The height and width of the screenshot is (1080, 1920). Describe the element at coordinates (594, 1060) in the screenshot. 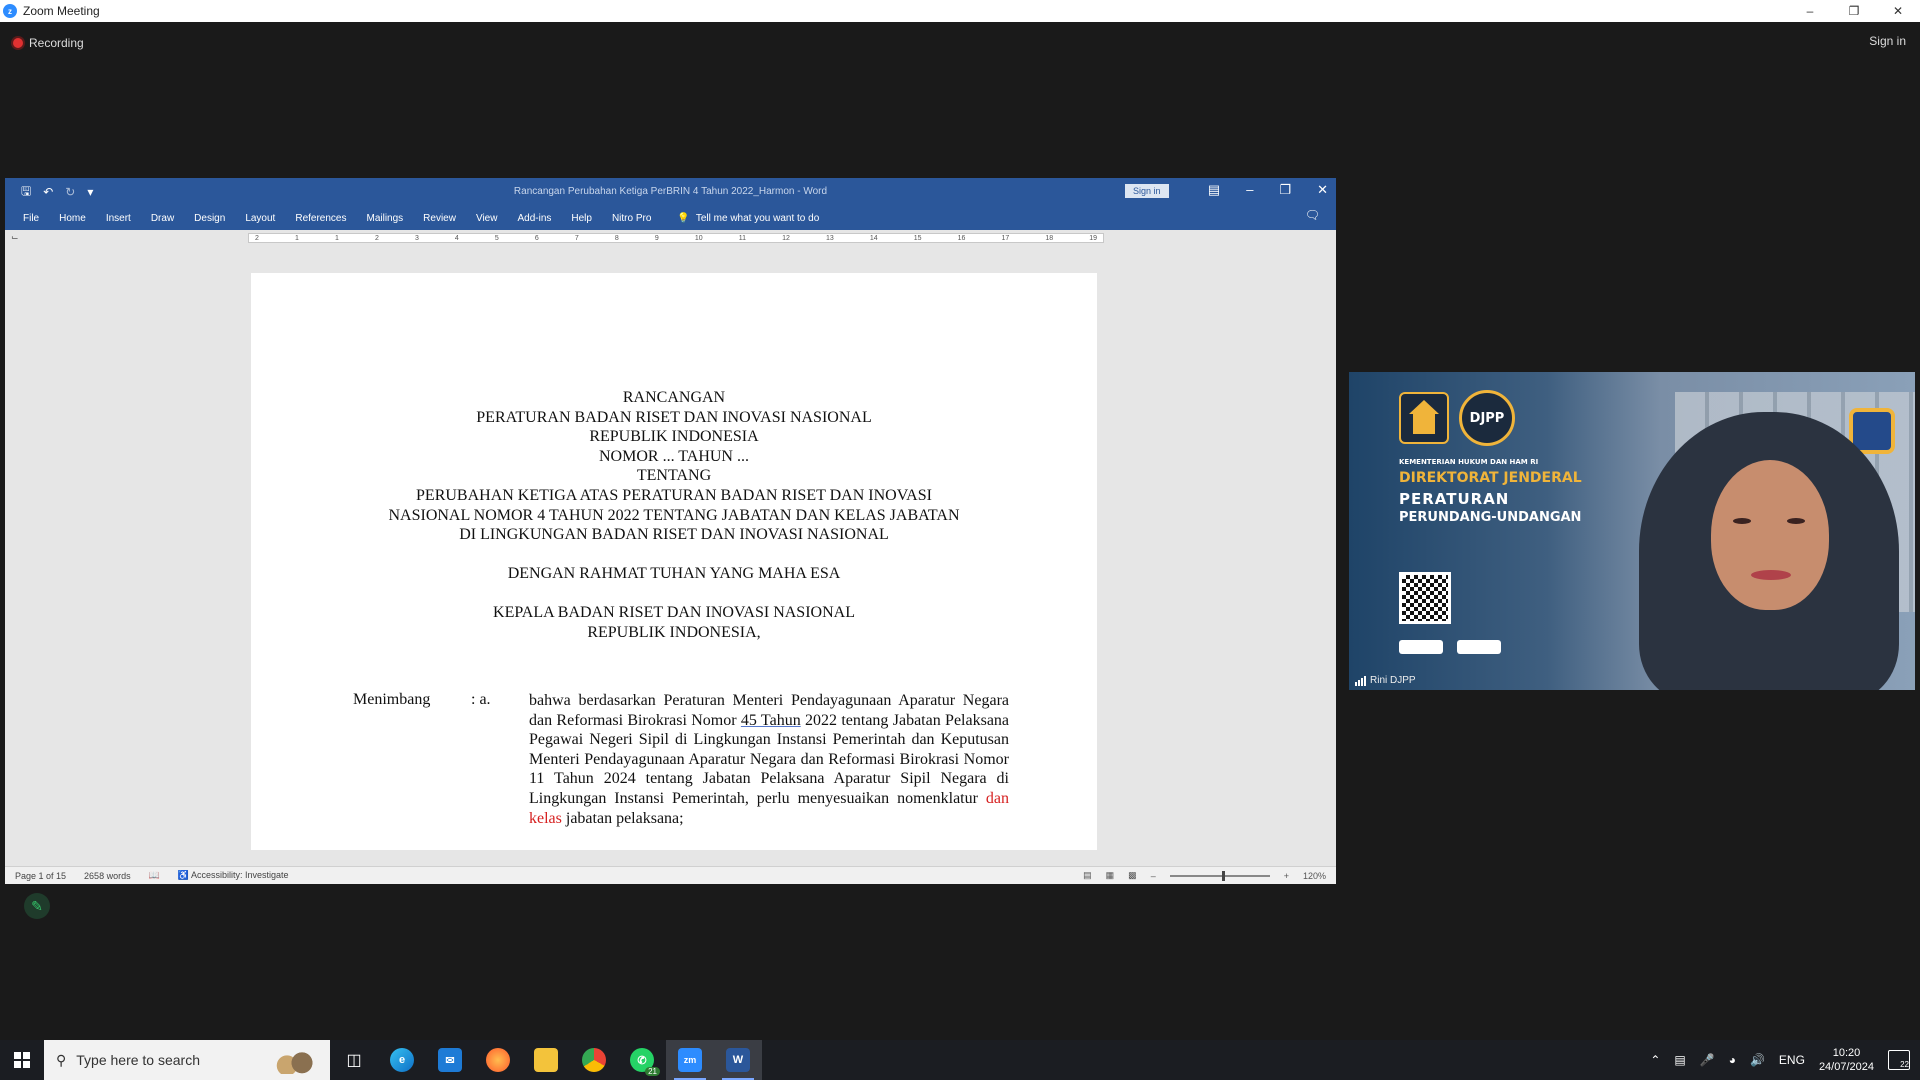

I see `taskbar-chrome` at that location.